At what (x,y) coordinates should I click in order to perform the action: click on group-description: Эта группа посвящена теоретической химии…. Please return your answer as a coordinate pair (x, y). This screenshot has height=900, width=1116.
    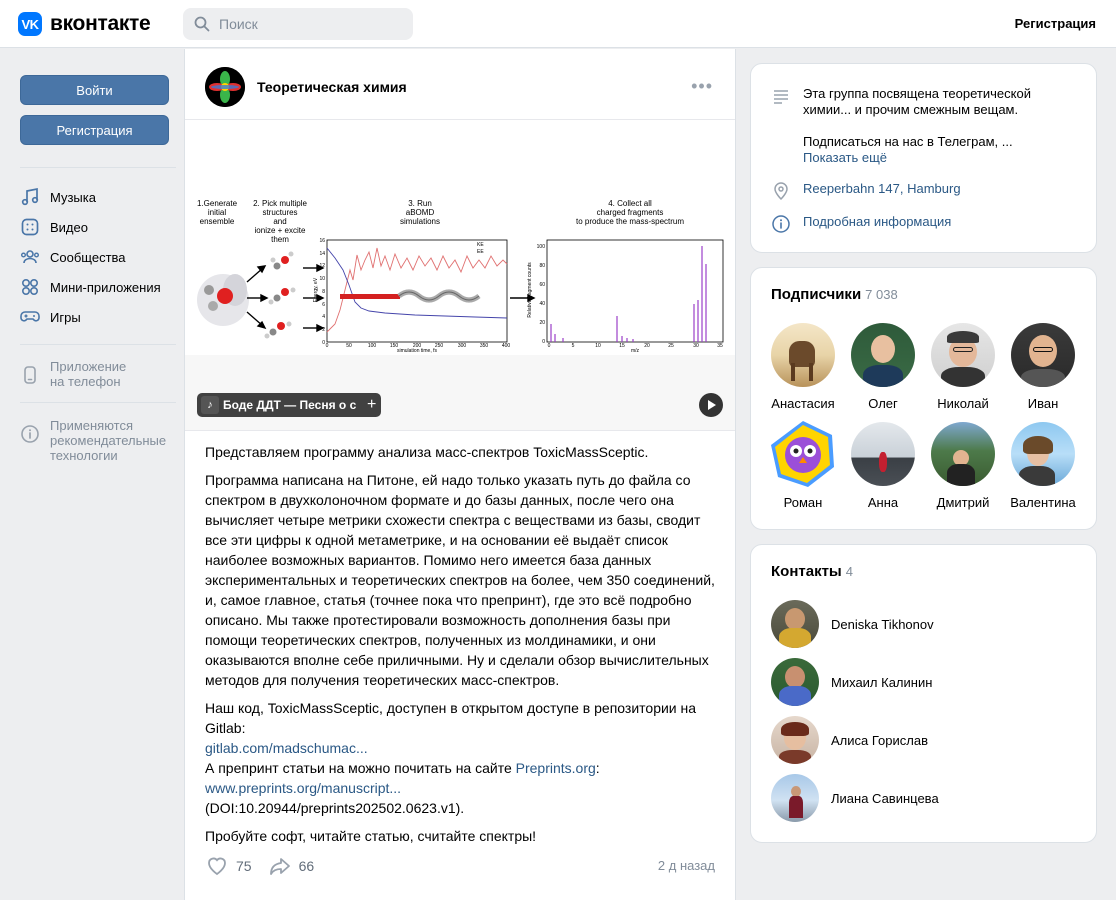
    Looking at the image, I should click on (917, 101).